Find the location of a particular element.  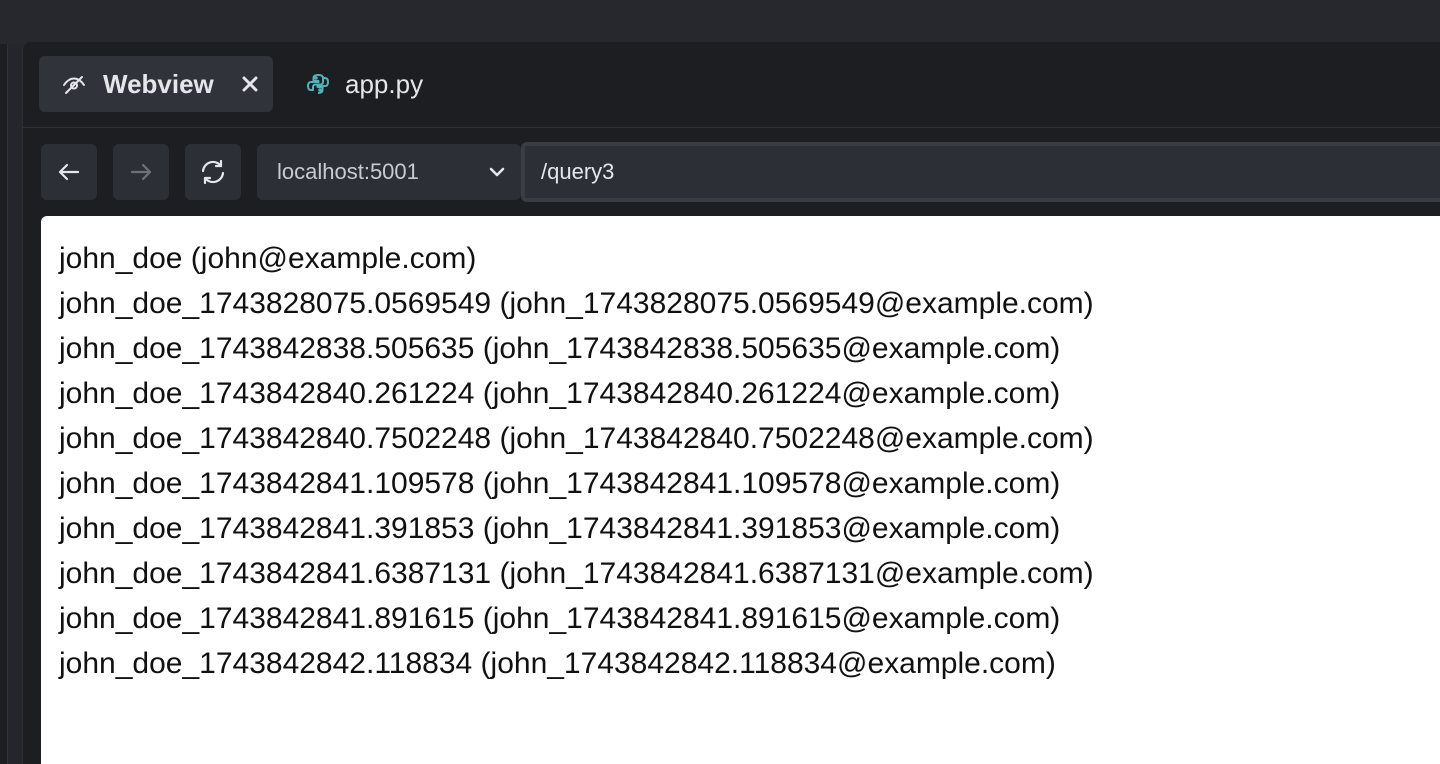

reload-button is located at coordinates (213, 172).